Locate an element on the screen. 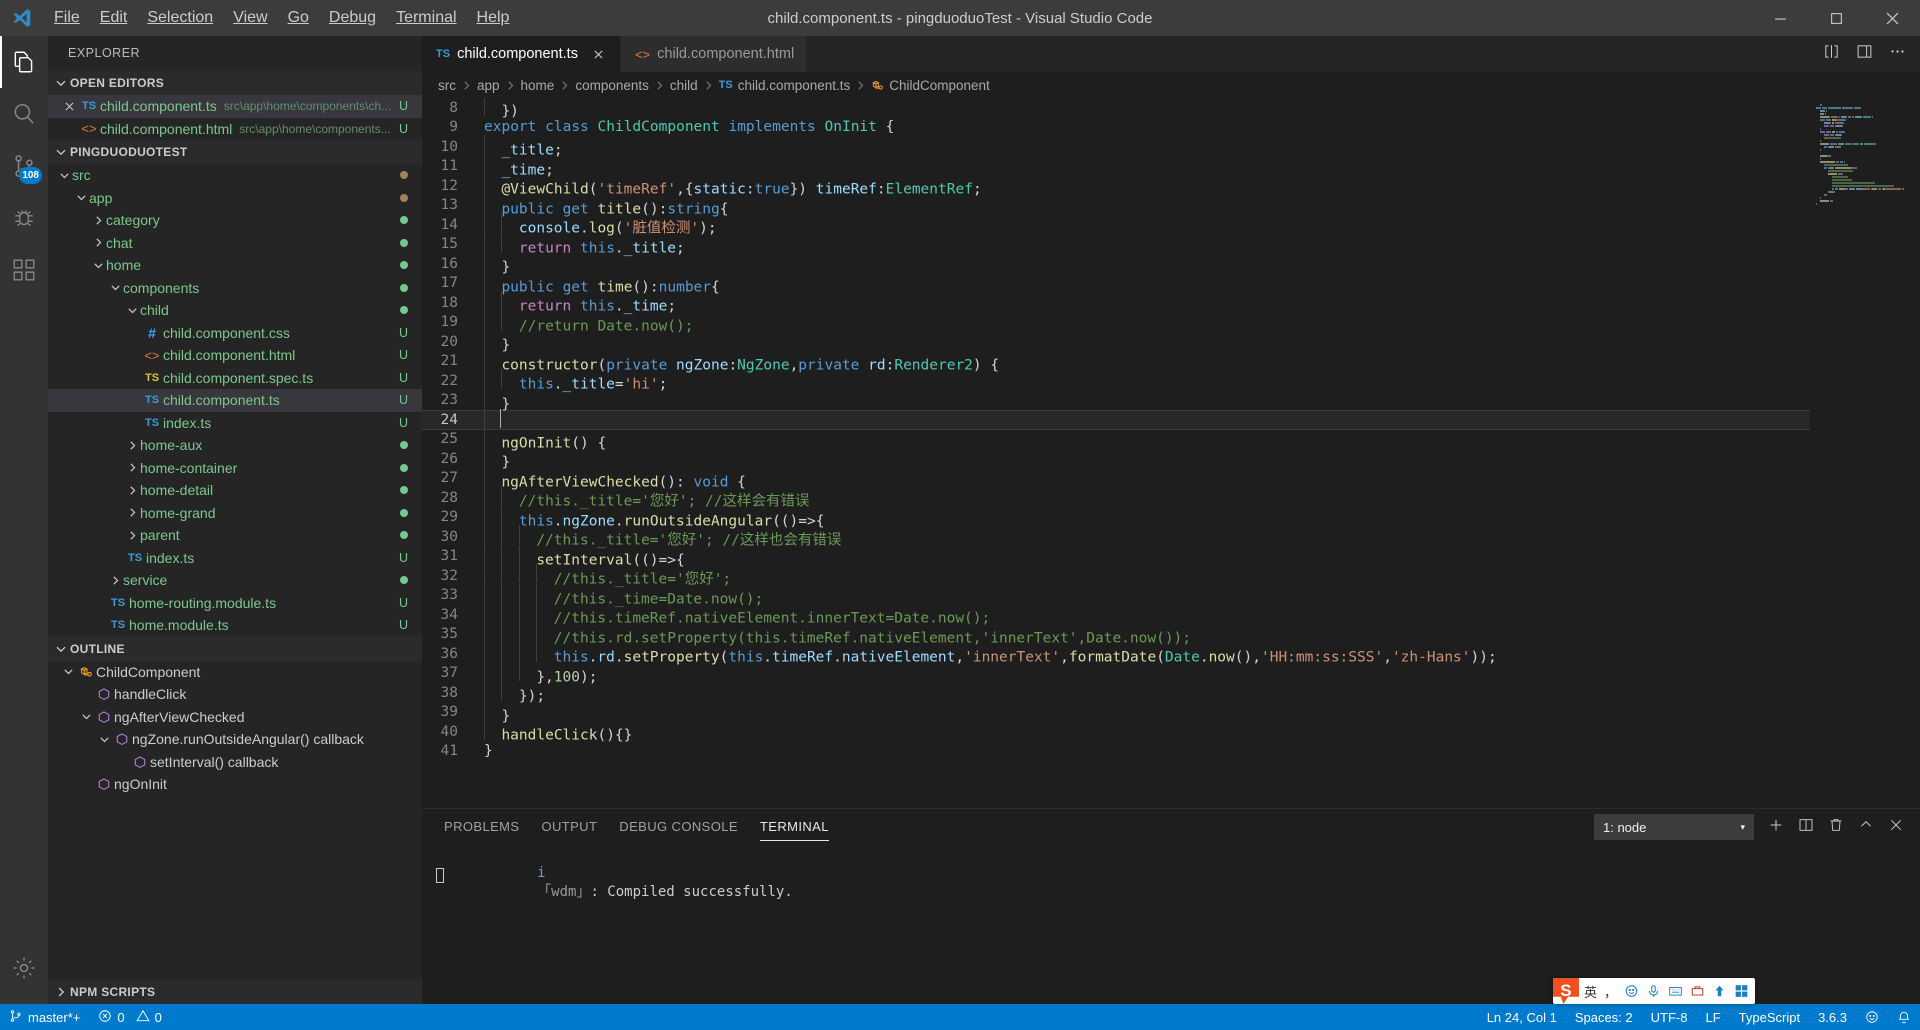 The image size is (1920, 1030). breadcrumb-item: child is located at coordinates (684, 85).